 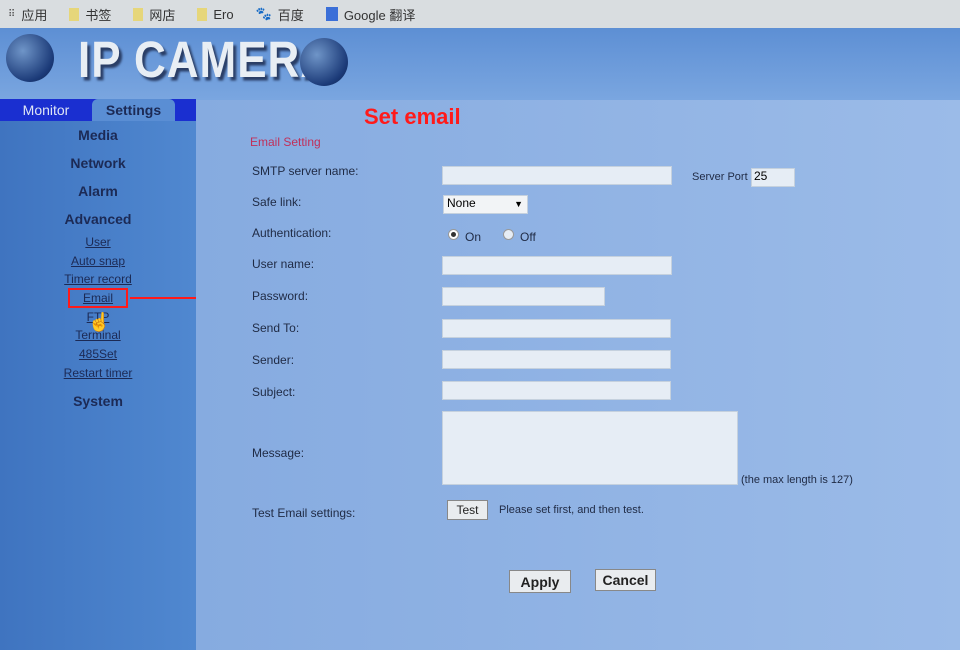 What do you see at coordinates (797, 480) in the screenshot?
I see `max-length-note: (the max length is 127)` at bounding box center [797, 480].